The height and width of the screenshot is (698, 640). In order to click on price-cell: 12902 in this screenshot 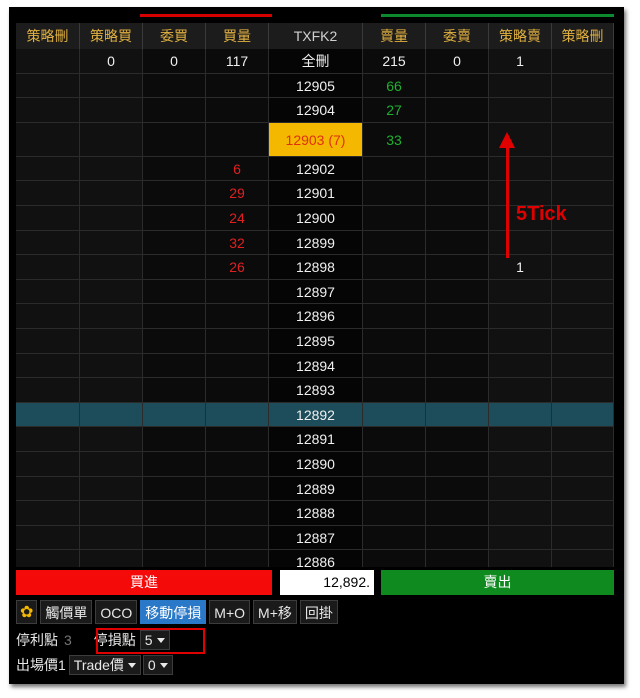, I will do `click(316, 169)`.